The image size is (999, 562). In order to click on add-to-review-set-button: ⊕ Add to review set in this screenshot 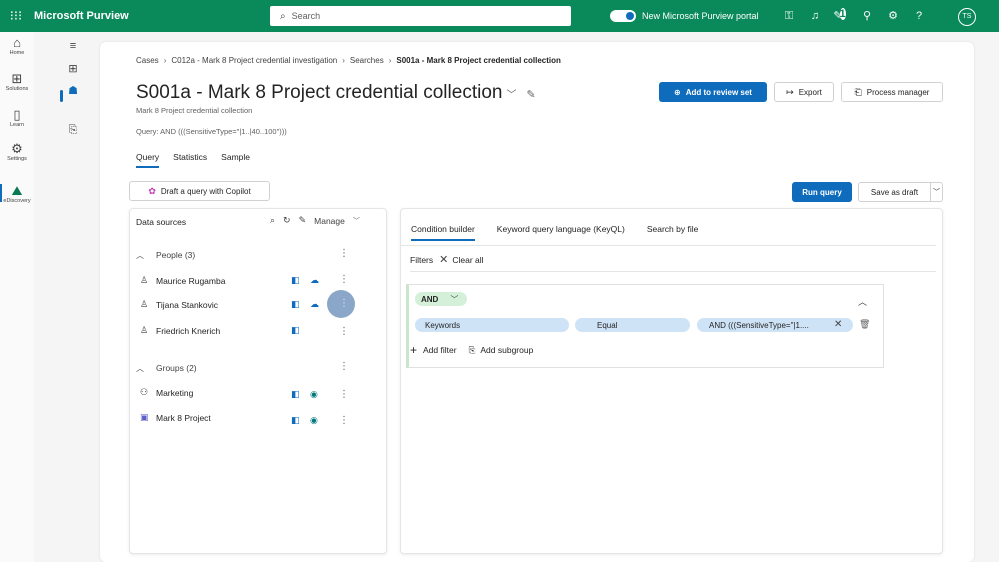, I will do `click(713, 92)`.